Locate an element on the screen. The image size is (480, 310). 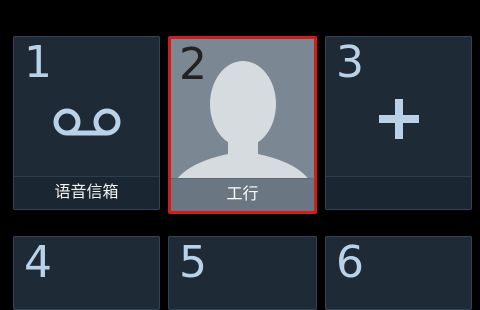
tile-label: 工行 is located at coordinates (242, 194).